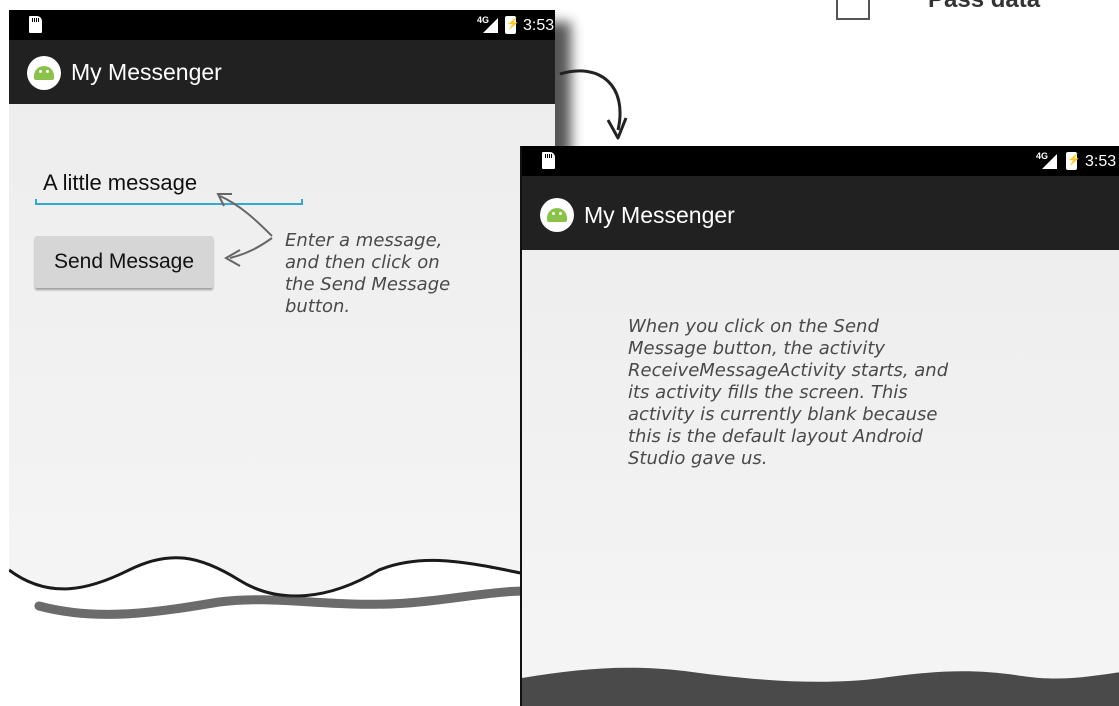 This screenshot has height=706, width=1119. Describe the element at coordinates (853, 10) in the screenshot. I see `corner-checkbox` at that location.